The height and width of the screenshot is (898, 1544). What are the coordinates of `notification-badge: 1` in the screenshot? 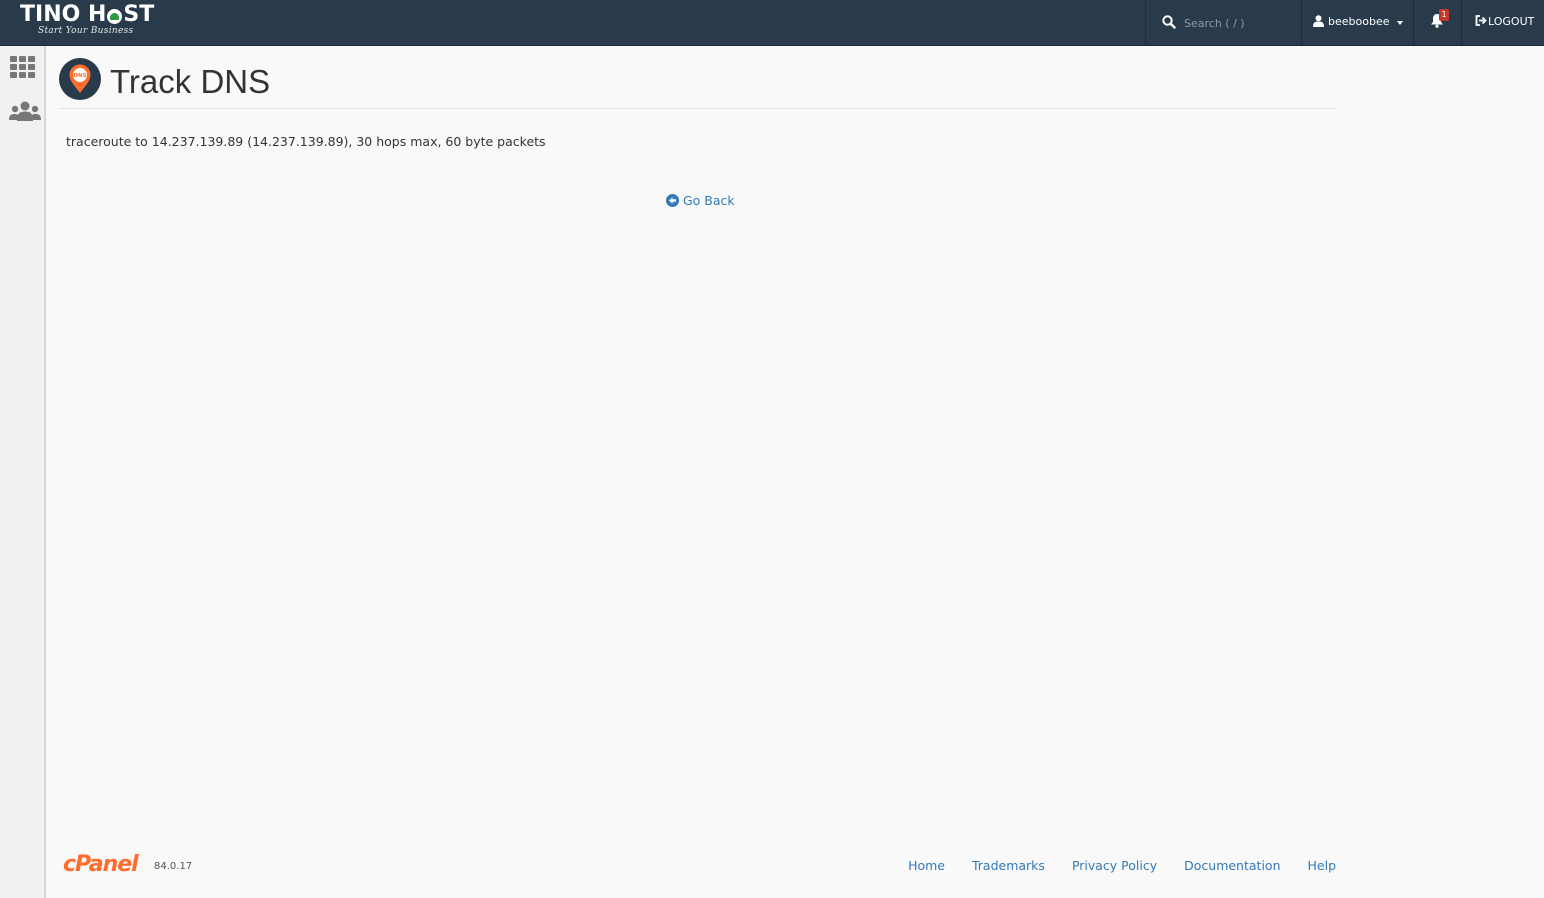 It's located at (1444, 15).